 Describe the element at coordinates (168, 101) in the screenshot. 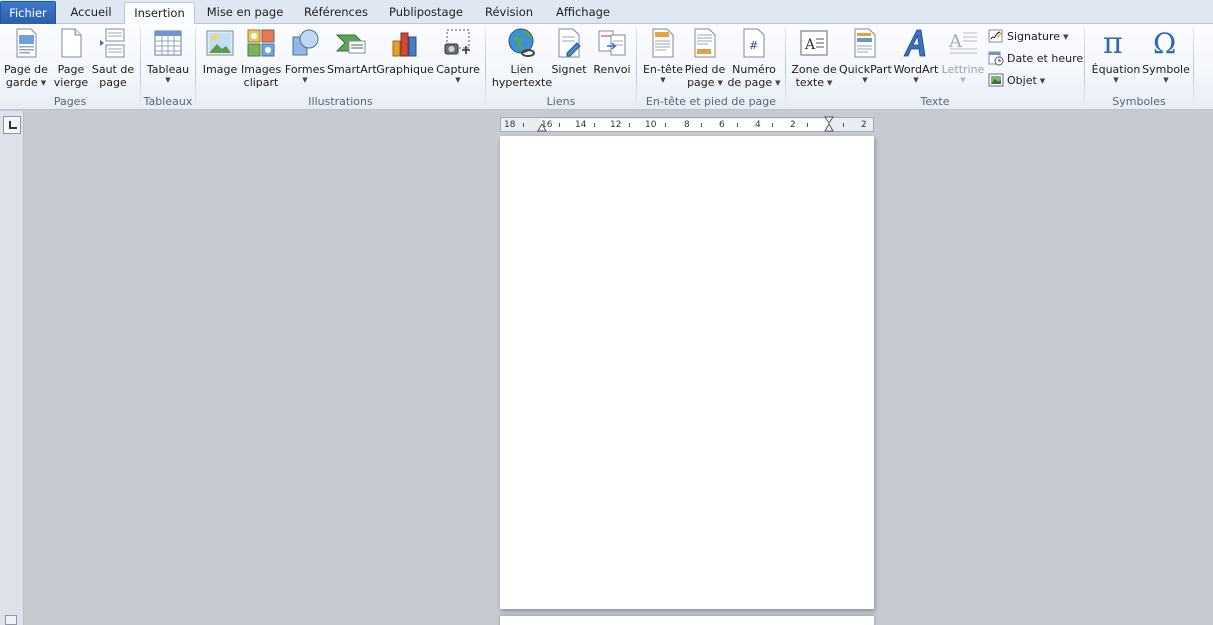

I see `group-label-tables: Tableaux` at that location.